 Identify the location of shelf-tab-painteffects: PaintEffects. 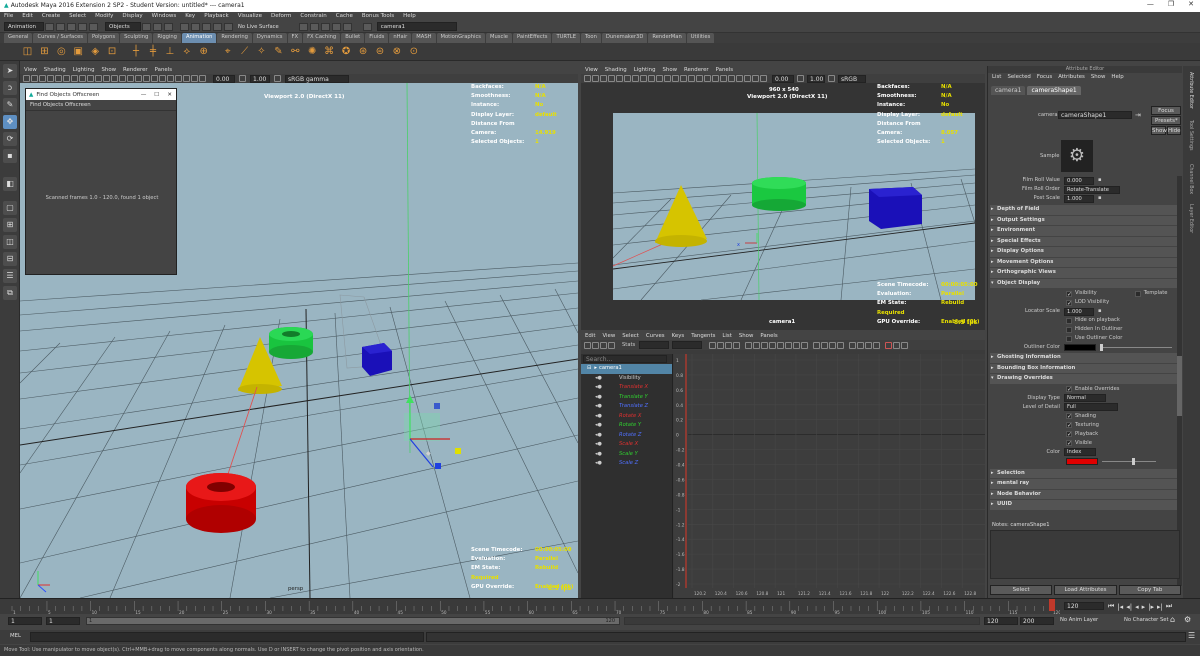
(532, 38).